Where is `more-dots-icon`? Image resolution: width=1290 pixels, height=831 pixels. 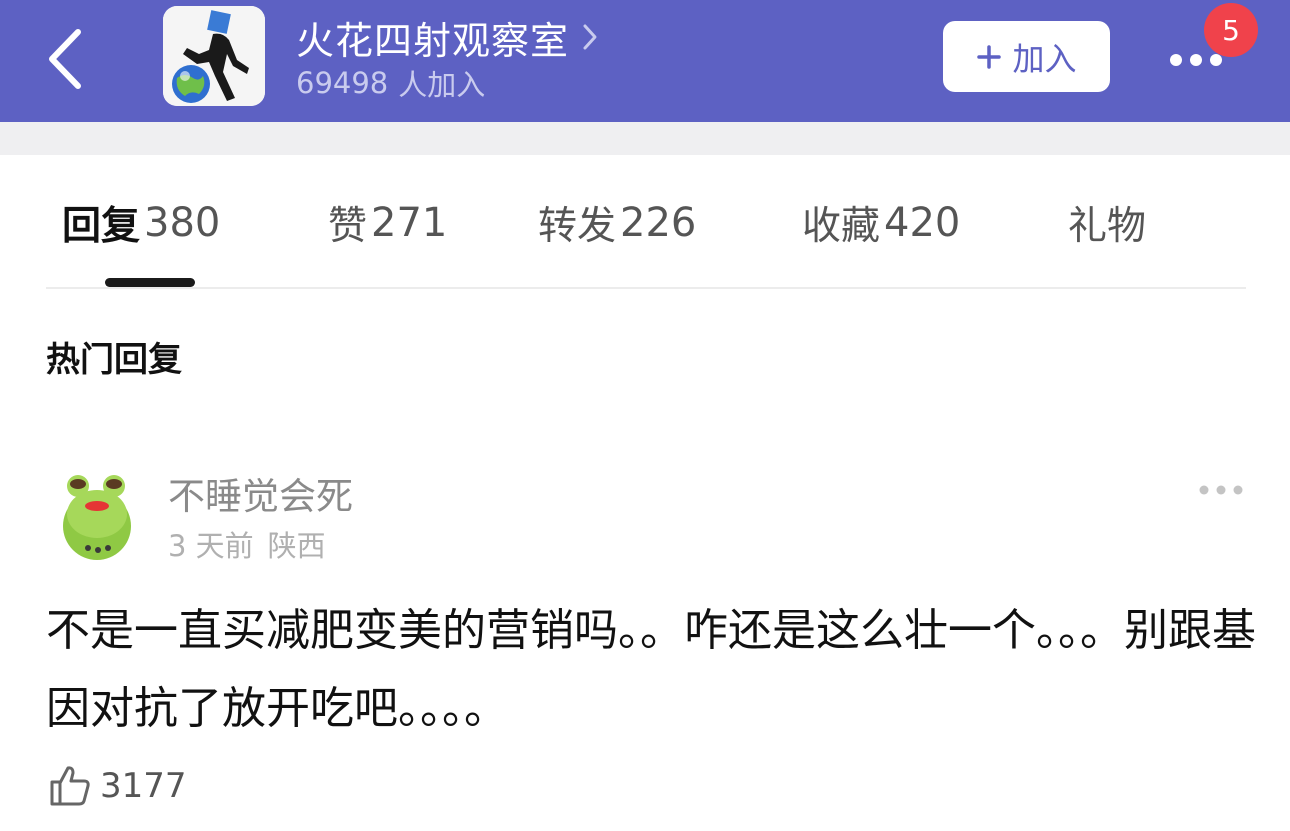
more-dots-icon is located at coordinates (1221, 490).